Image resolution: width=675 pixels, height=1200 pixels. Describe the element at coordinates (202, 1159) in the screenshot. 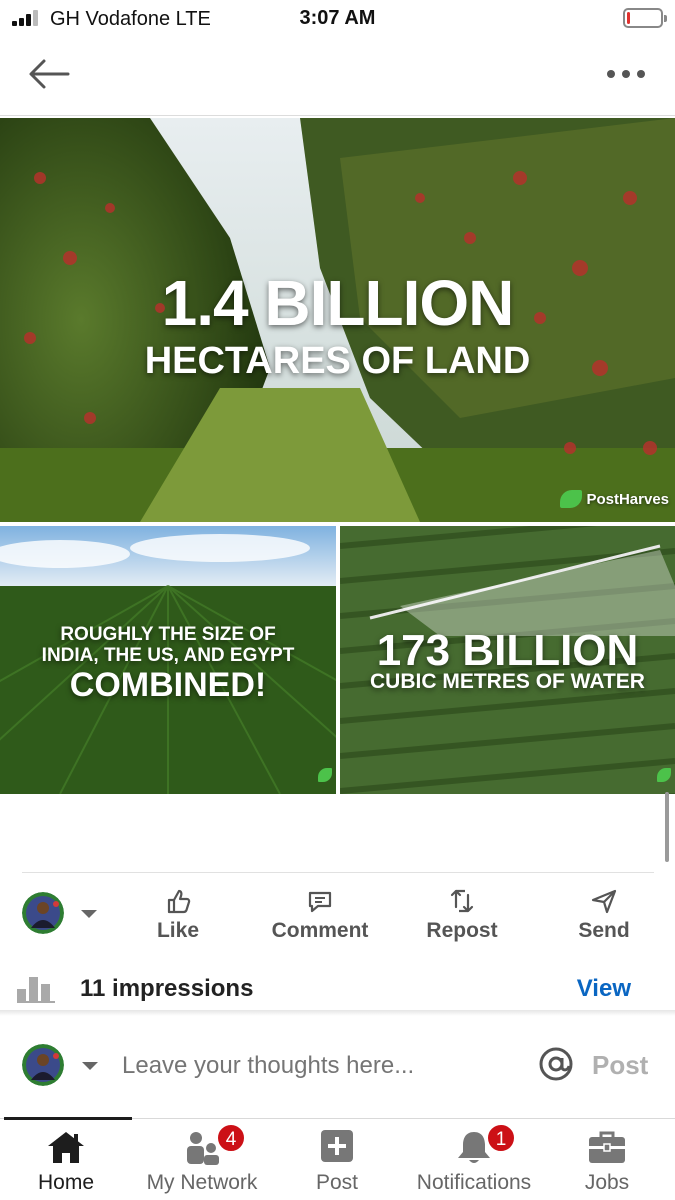

I see `tab-my-network: 4 My Network` at that location.